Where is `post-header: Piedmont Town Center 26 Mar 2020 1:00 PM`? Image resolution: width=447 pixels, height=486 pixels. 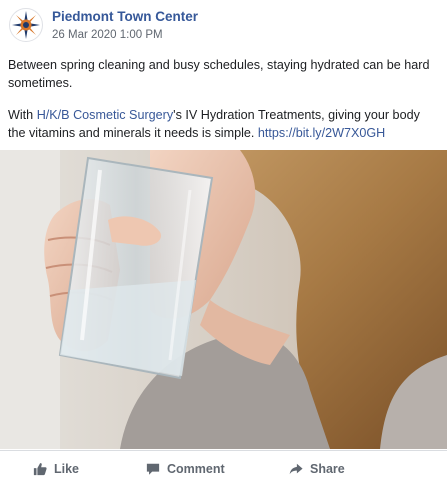
post-header: Piedmont Town Center 26 Mar 2020 1:00 PM is located at coordinates (223, 25).